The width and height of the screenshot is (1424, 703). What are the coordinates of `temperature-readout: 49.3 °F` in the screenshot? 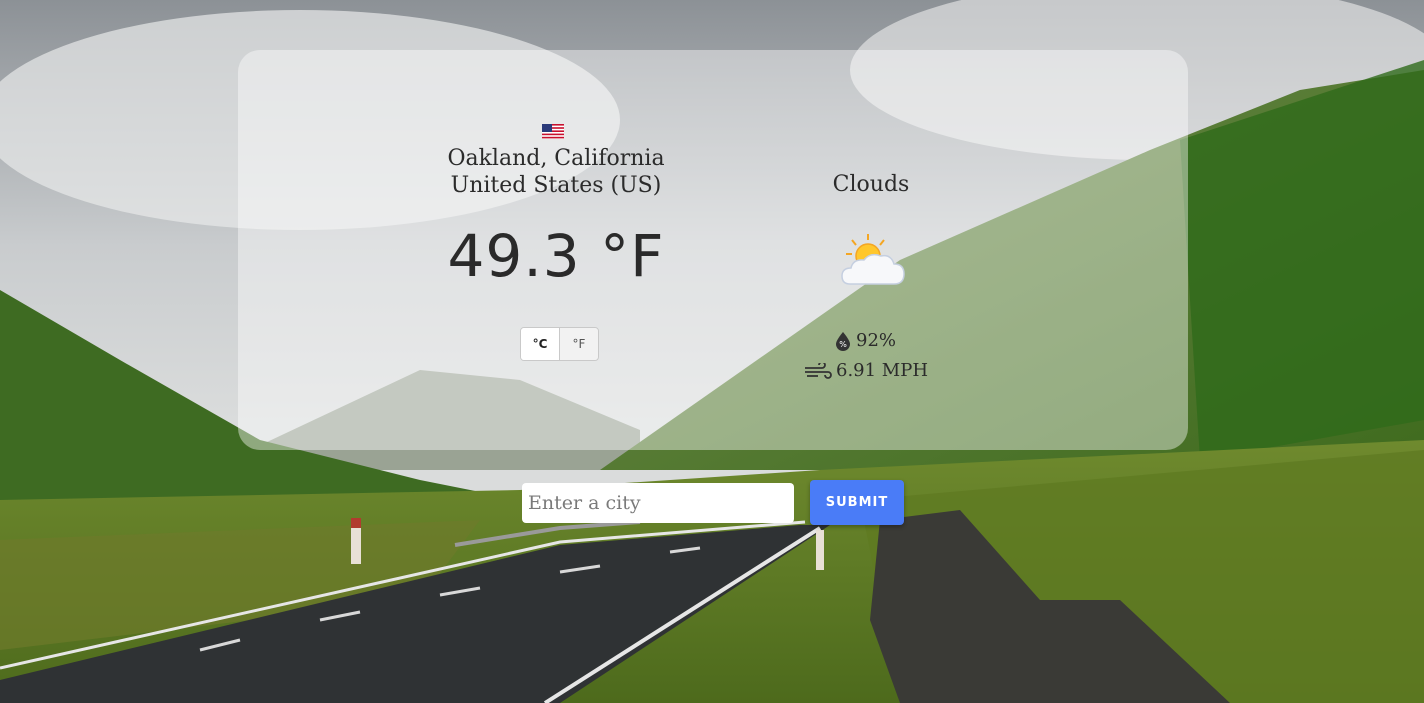 It's located at (556, 256).